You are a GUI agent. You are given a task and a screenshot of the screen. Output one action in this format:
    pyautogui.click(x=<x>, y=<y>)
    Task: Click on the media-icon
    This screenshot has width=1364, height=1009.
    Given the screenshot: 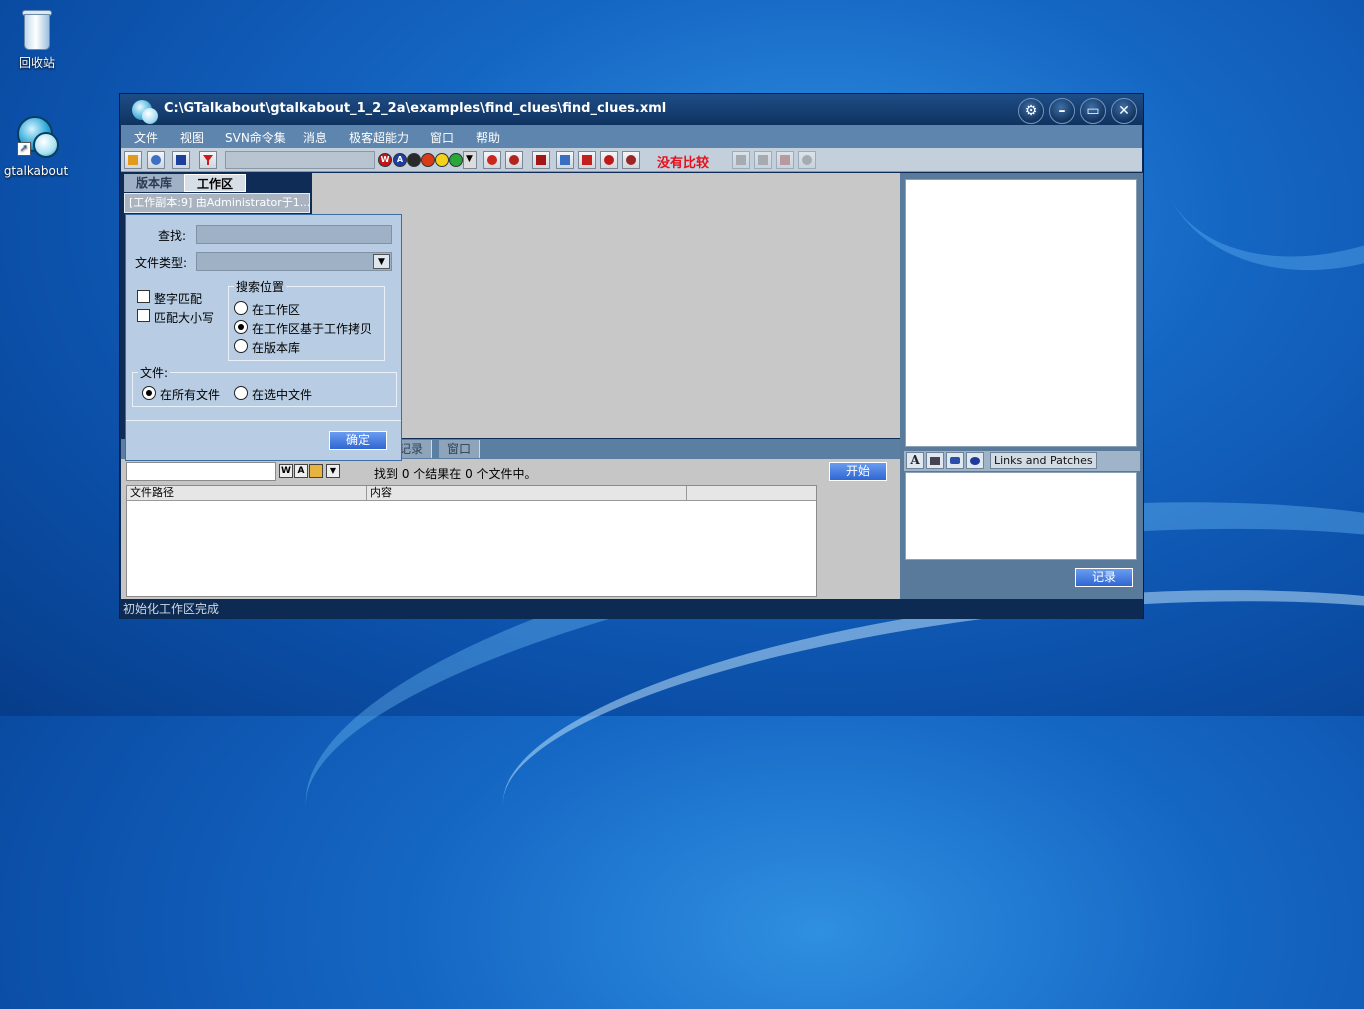 What is the action you would take?
    pyautogui.click(x=975, y=461)
    